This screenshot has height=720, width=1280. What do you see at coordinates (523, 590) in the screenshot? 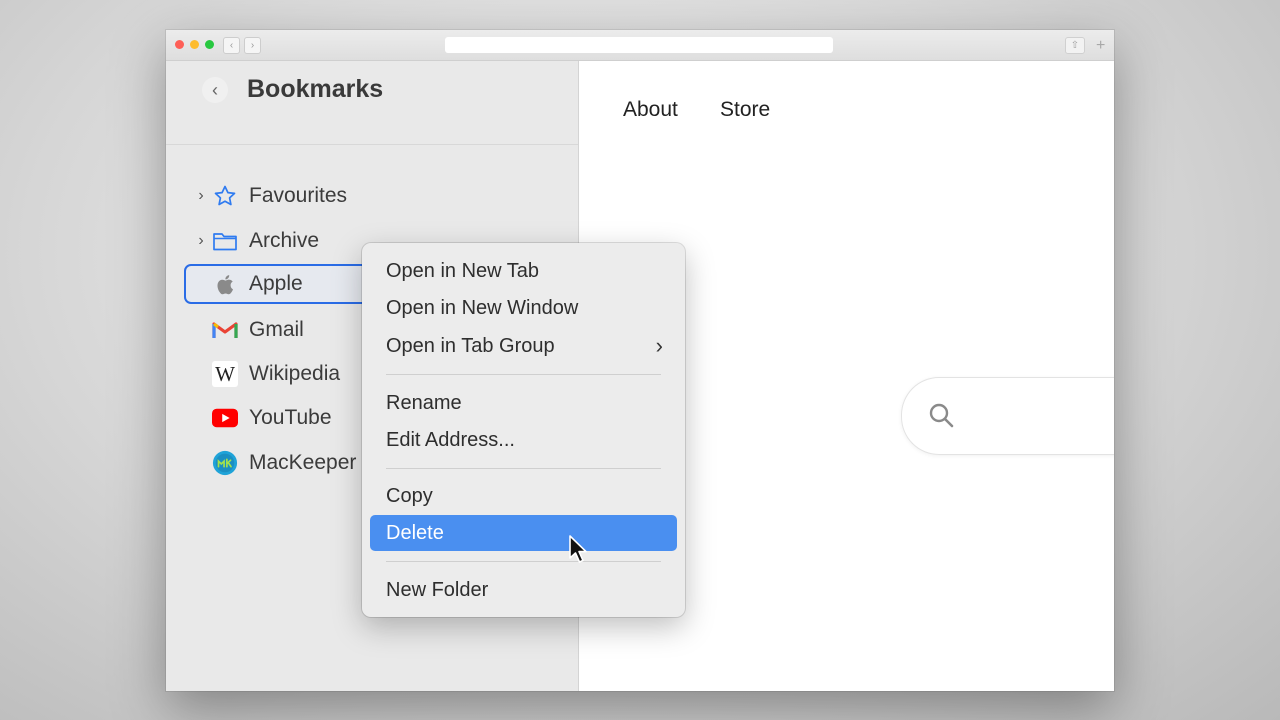
I see `menu-item-new-folder: New Folder` at bounding box center [523, 590].